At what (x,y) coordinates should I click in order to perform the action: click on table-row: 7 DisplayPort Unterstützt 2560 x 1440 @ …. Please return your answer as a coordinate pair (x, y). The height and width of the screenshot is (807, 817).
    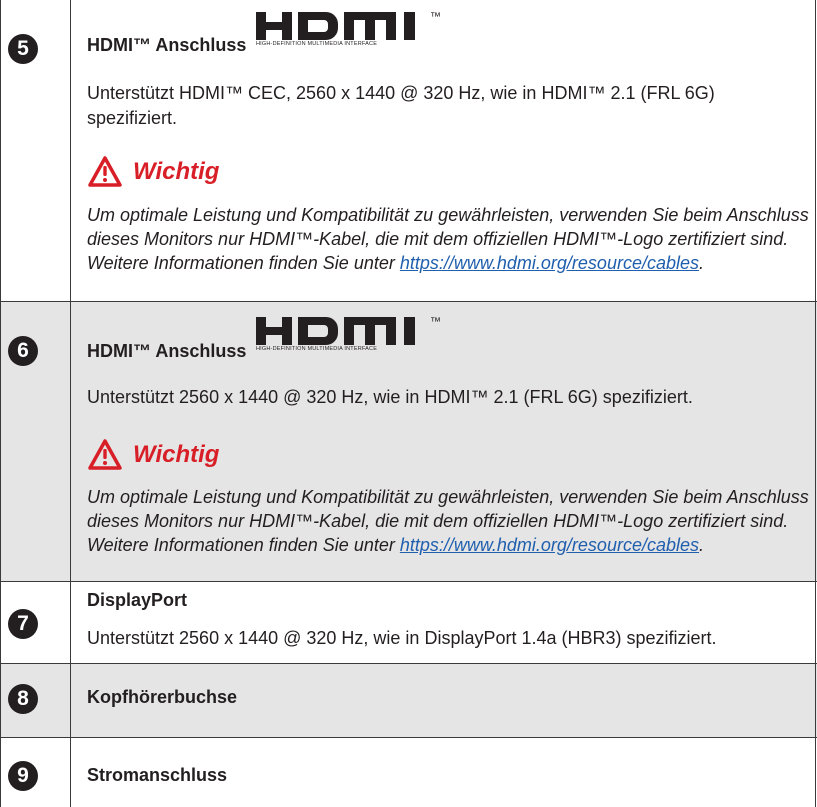
    Looking at the image, I should click on (408, 622).